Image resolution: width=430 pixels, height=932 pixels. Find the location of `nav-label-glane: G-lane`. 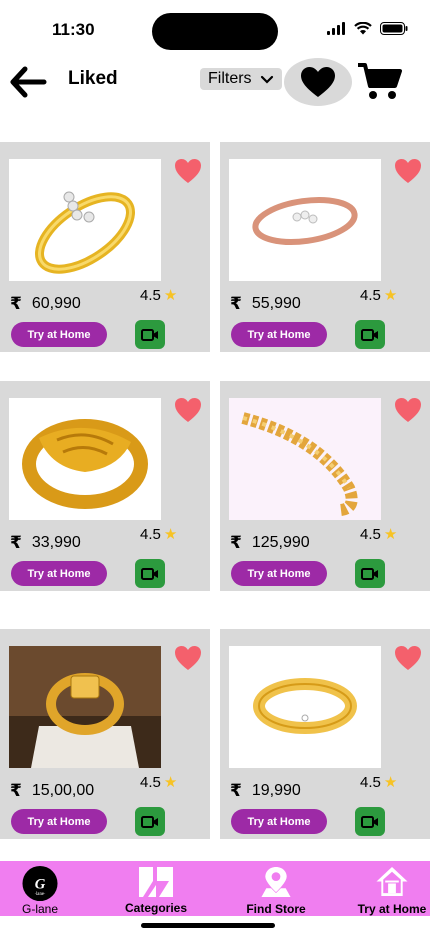

nav-label-glane: G-lane is located at coordinates (40, 909).